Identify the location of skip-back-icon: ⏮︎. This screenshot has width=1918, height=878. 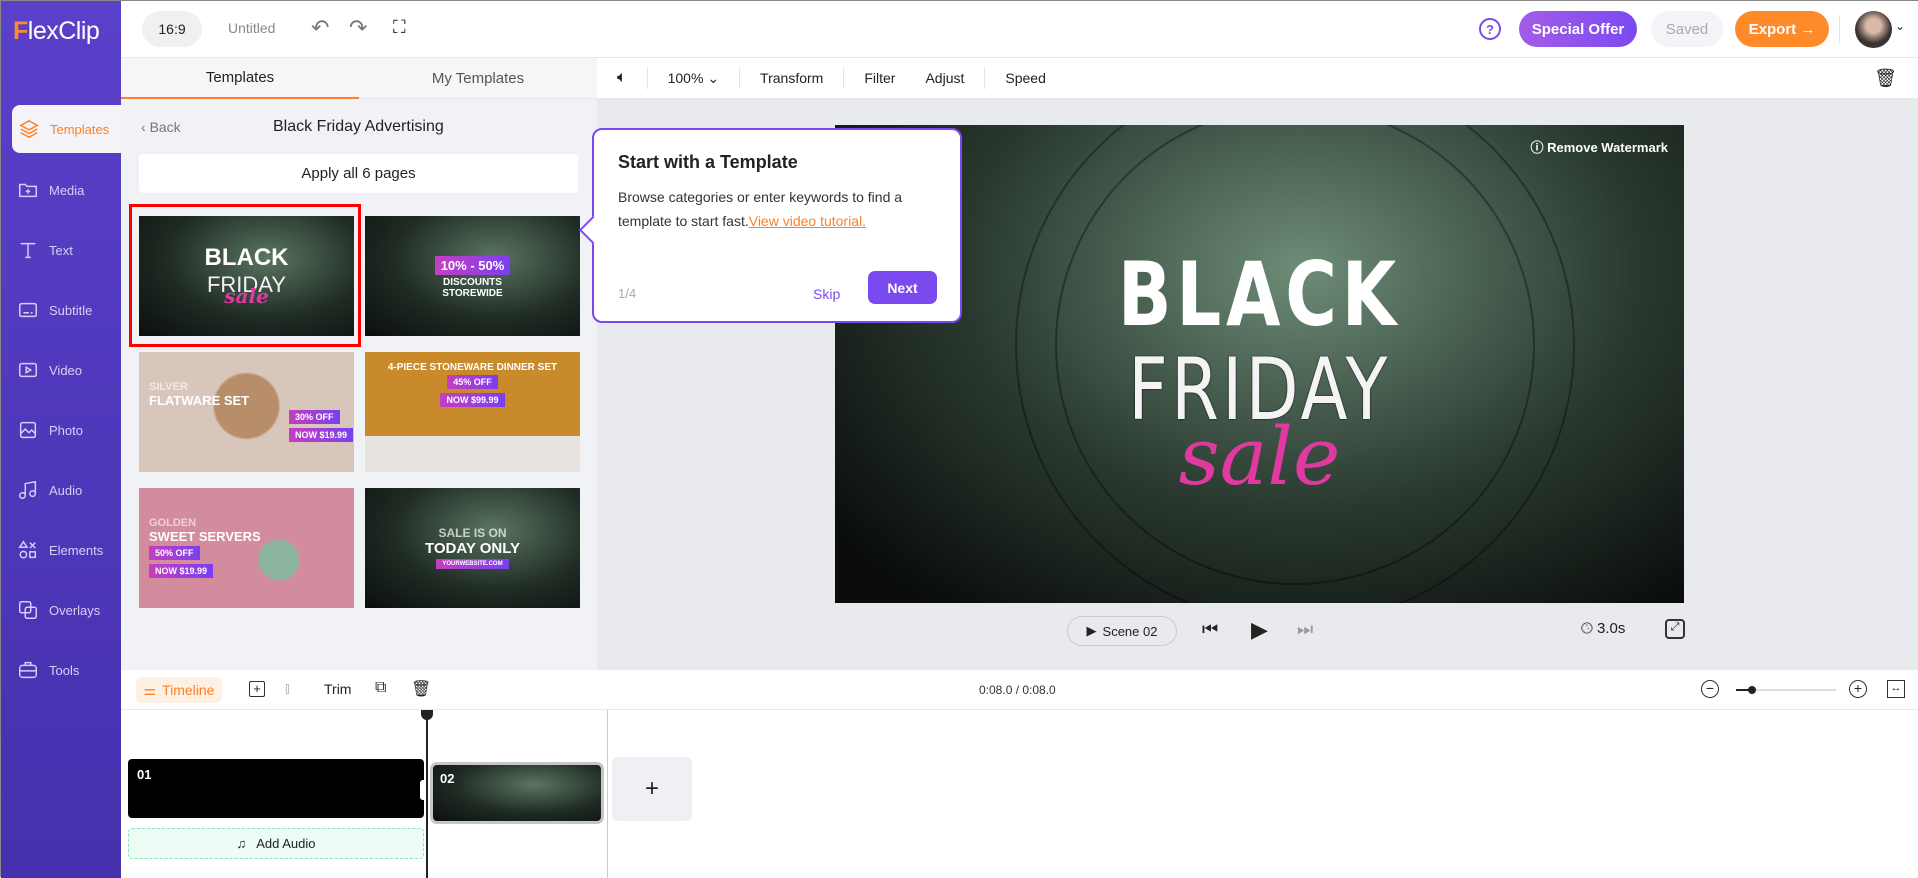
(1210, 629).